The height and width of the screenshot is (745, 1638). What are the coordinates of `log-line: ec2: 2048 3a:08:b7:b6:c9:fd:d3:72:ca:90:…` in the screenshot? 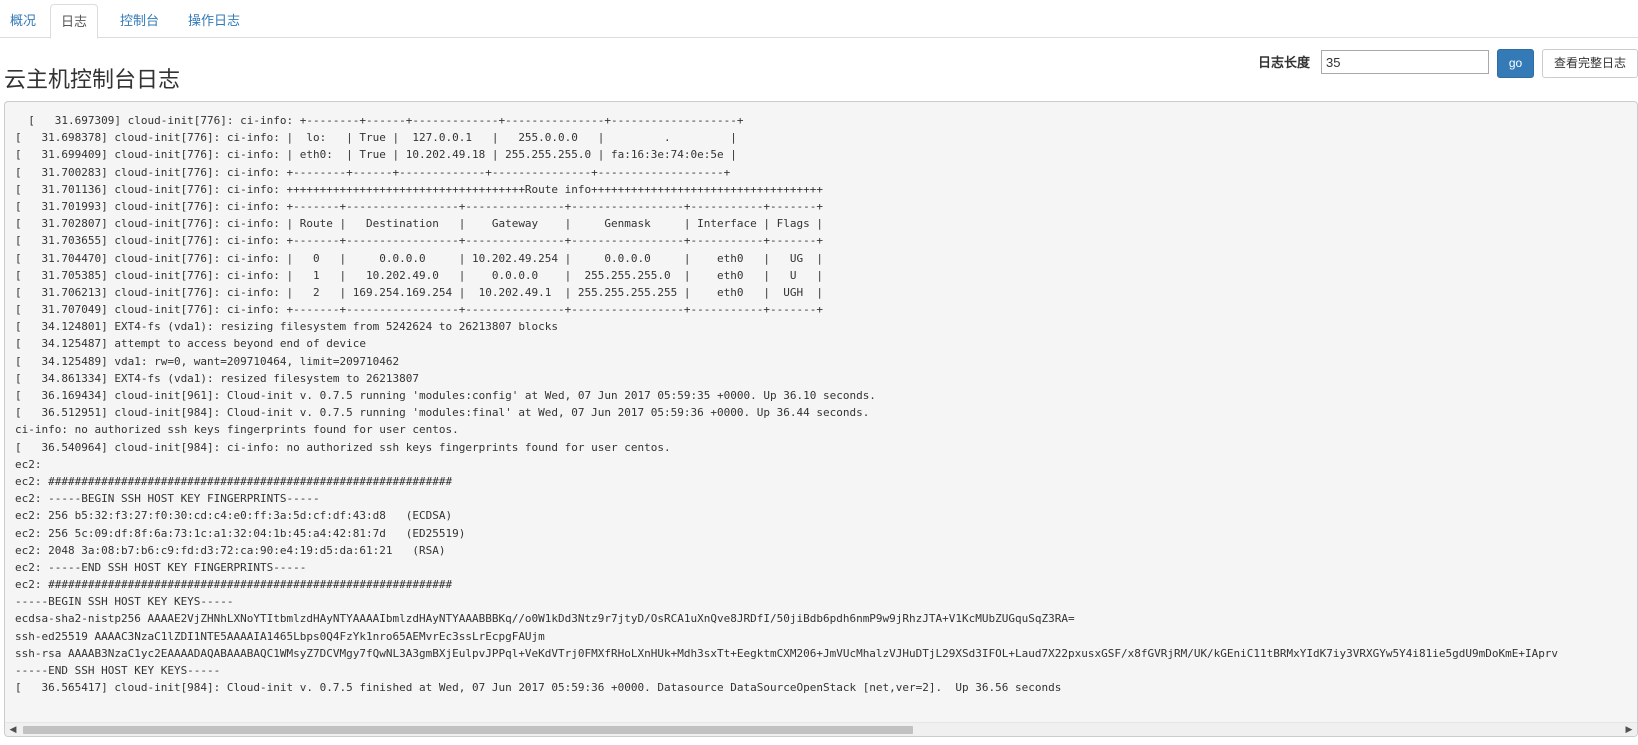 It's located at (230, 550).